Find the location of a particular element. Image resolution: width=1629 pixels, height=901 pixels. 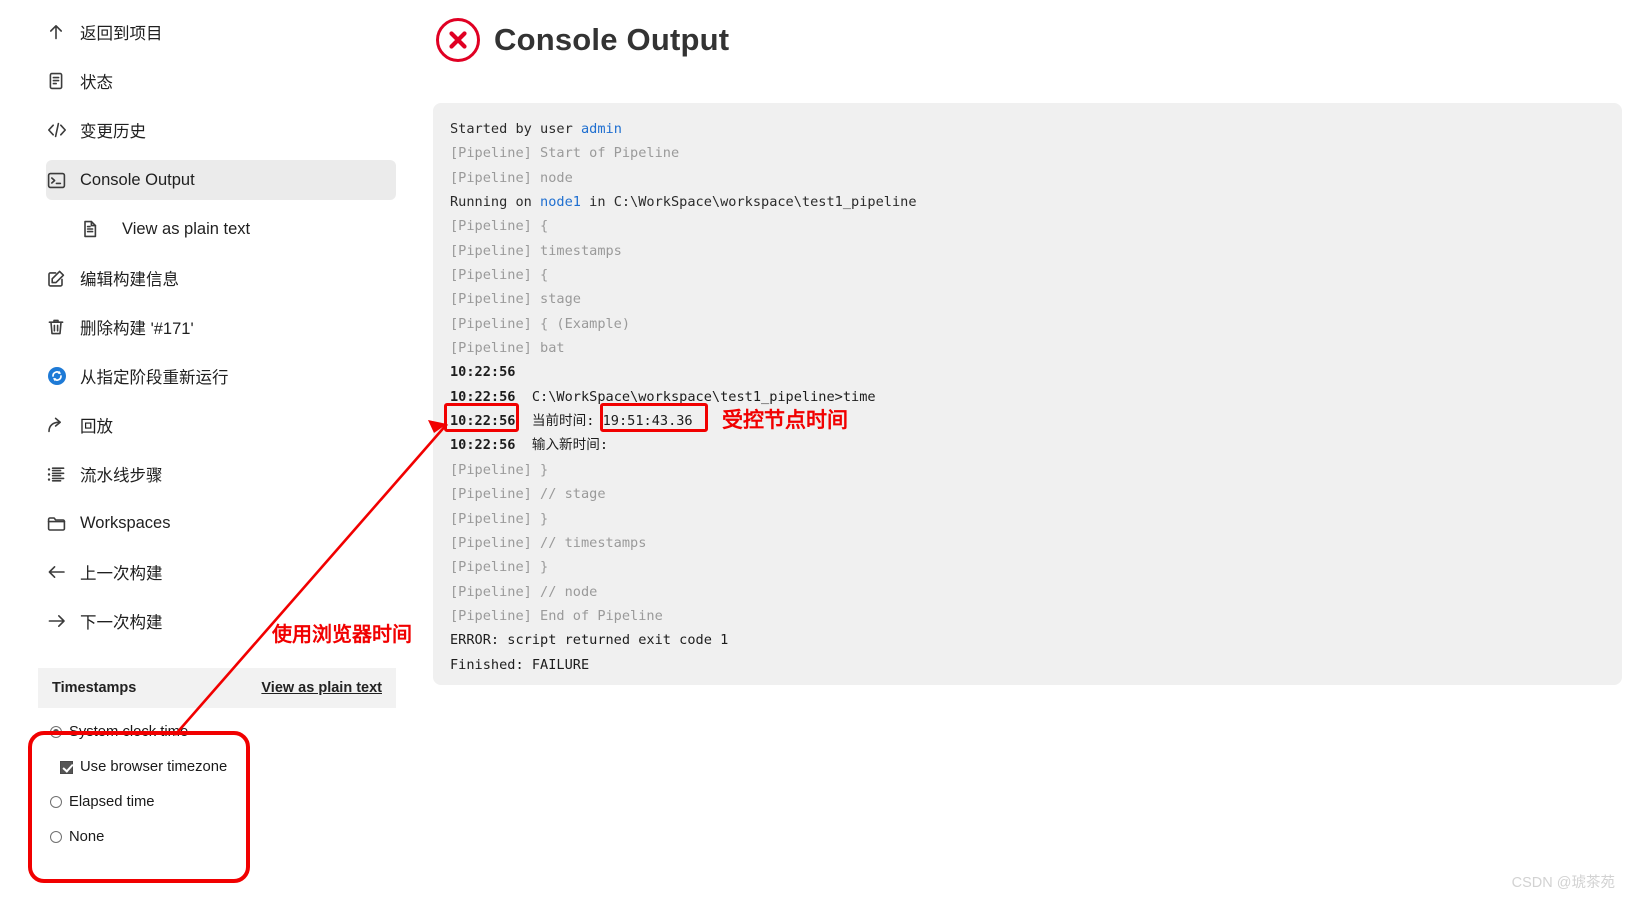

sidebar-item-previous-build: 上一次构建 is located at coordinates (221, 572).